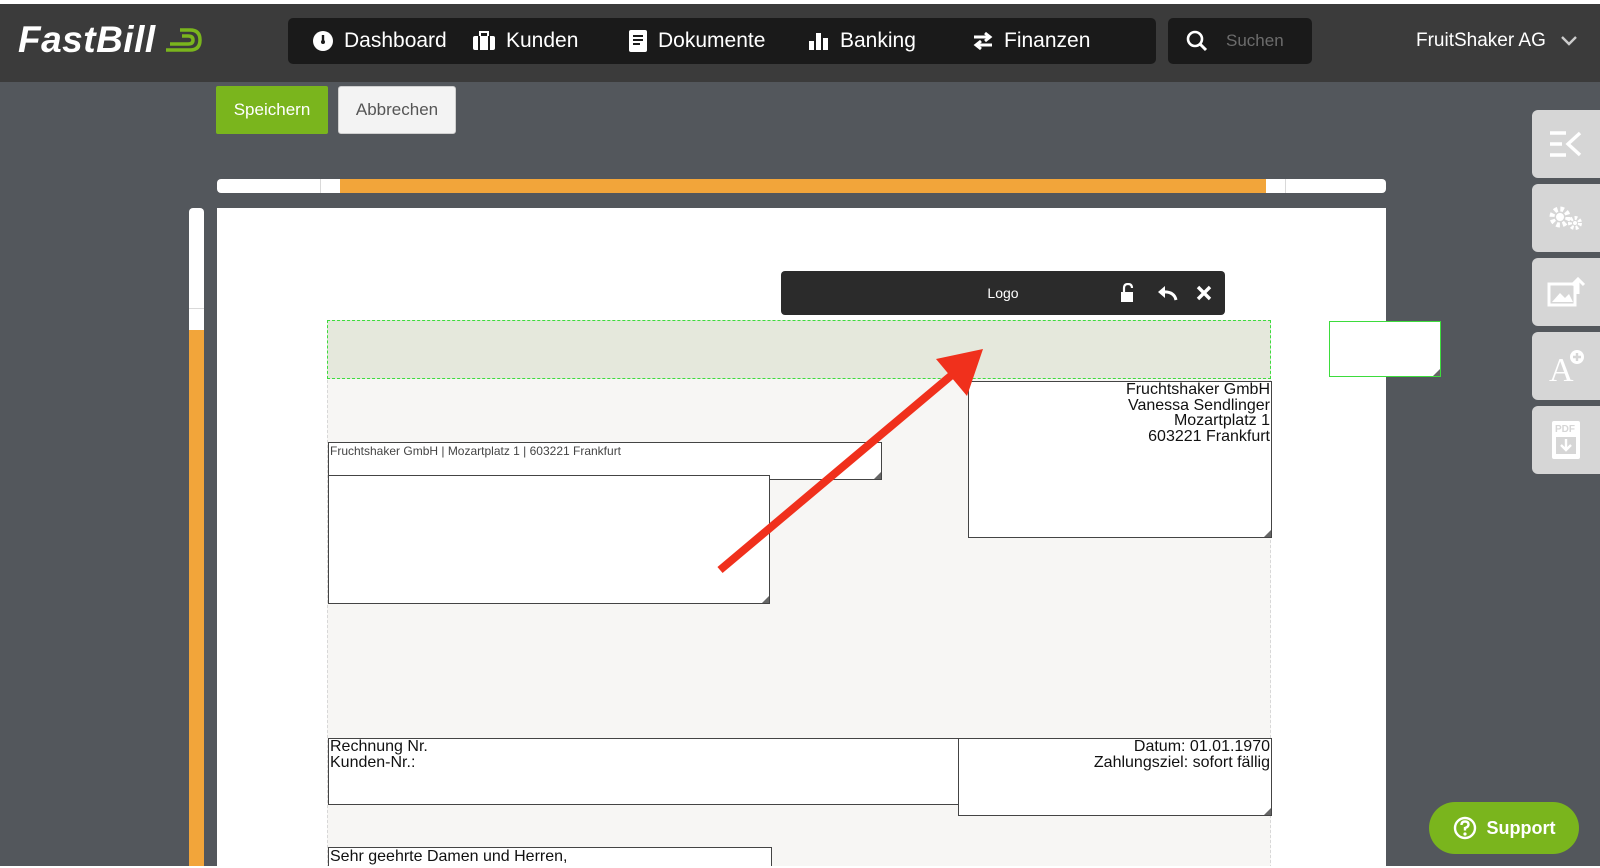 This screenshot has height=868, width=1600. I want to click on pdf-download-button: PDF, so click(1566, 440).